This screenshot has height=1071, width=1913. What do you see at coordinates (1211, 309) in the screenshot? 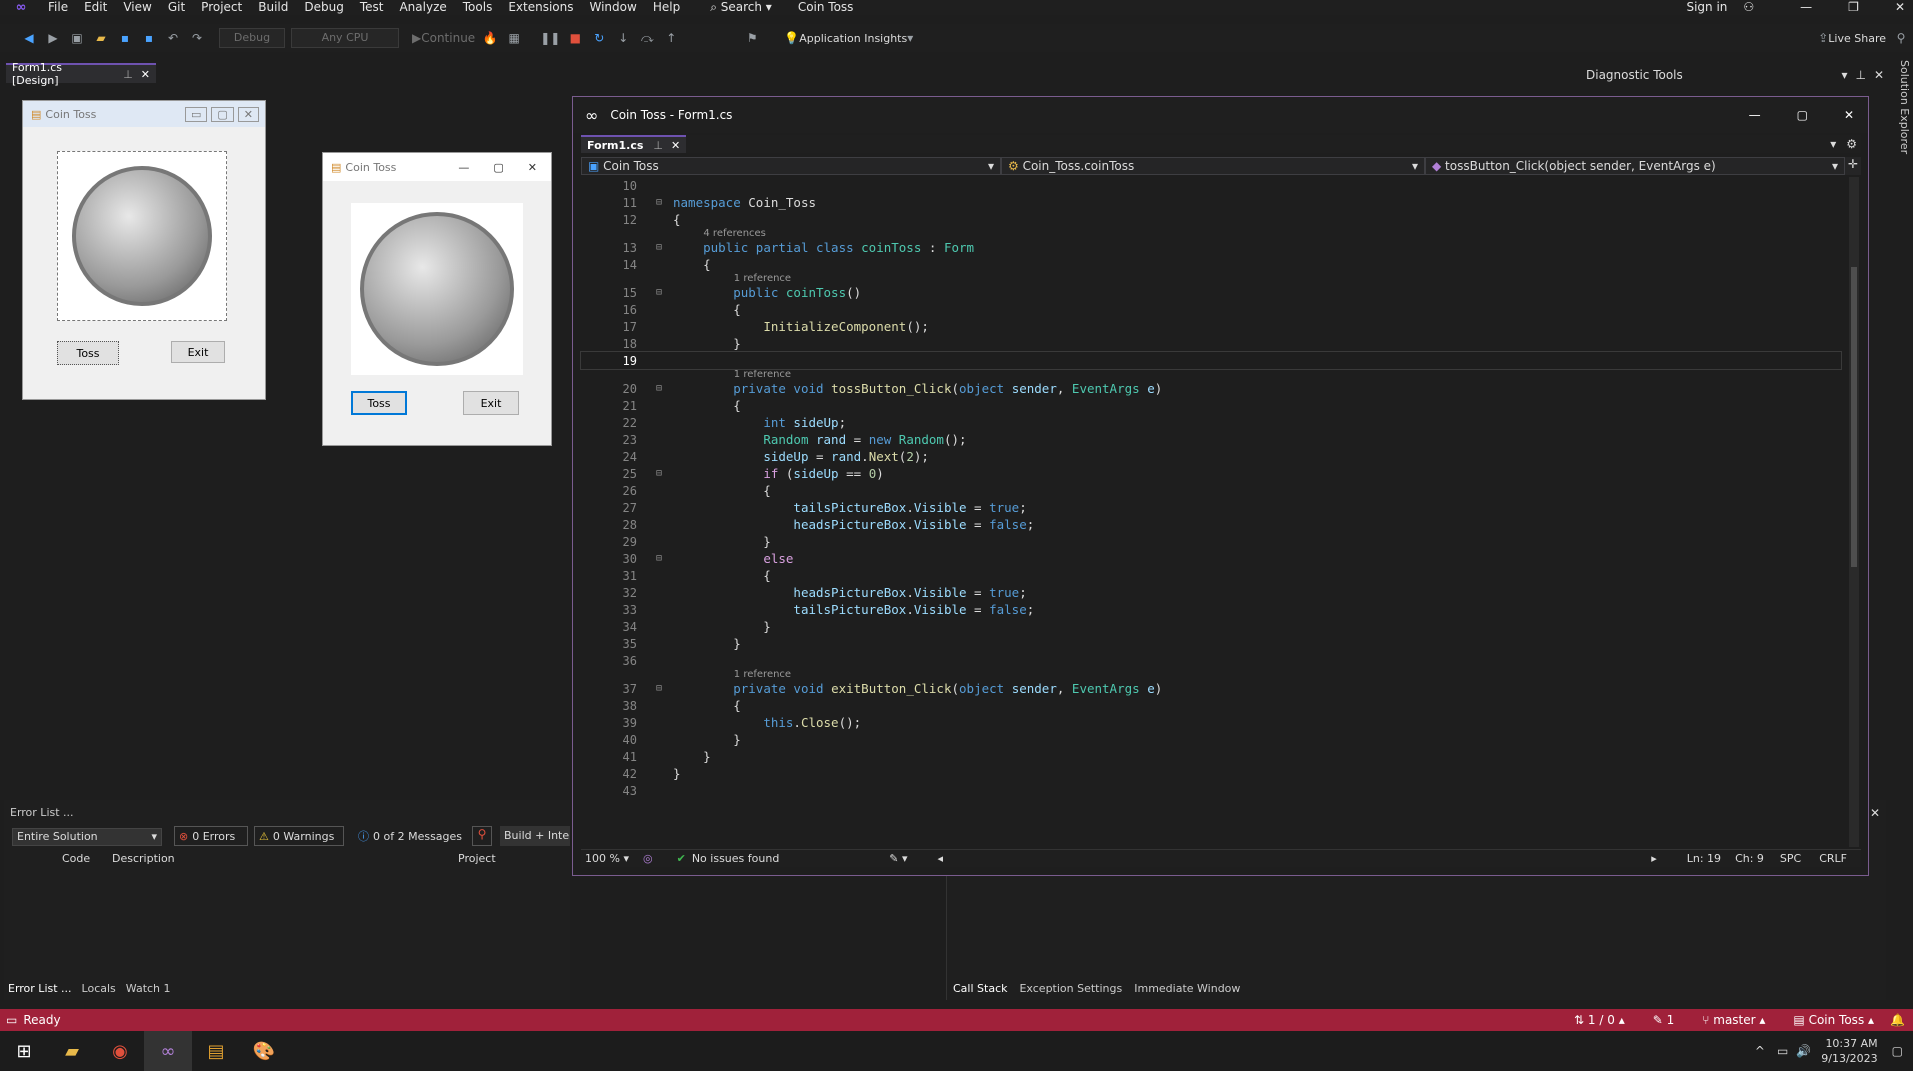
I see `code-line: 16 {` at bounding box center [1211, 309].